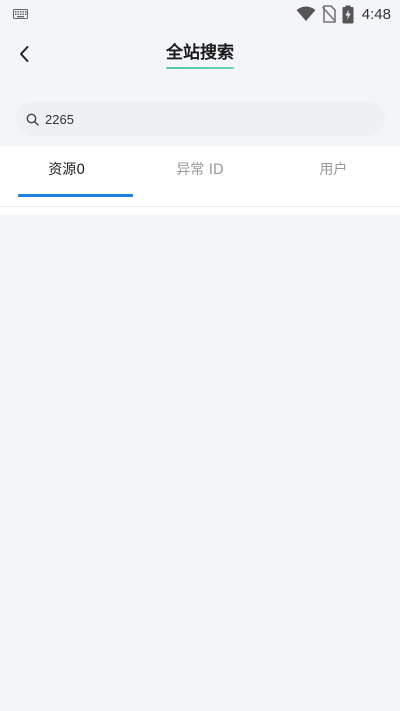  I want to click on search-icon, so click(32, 119).